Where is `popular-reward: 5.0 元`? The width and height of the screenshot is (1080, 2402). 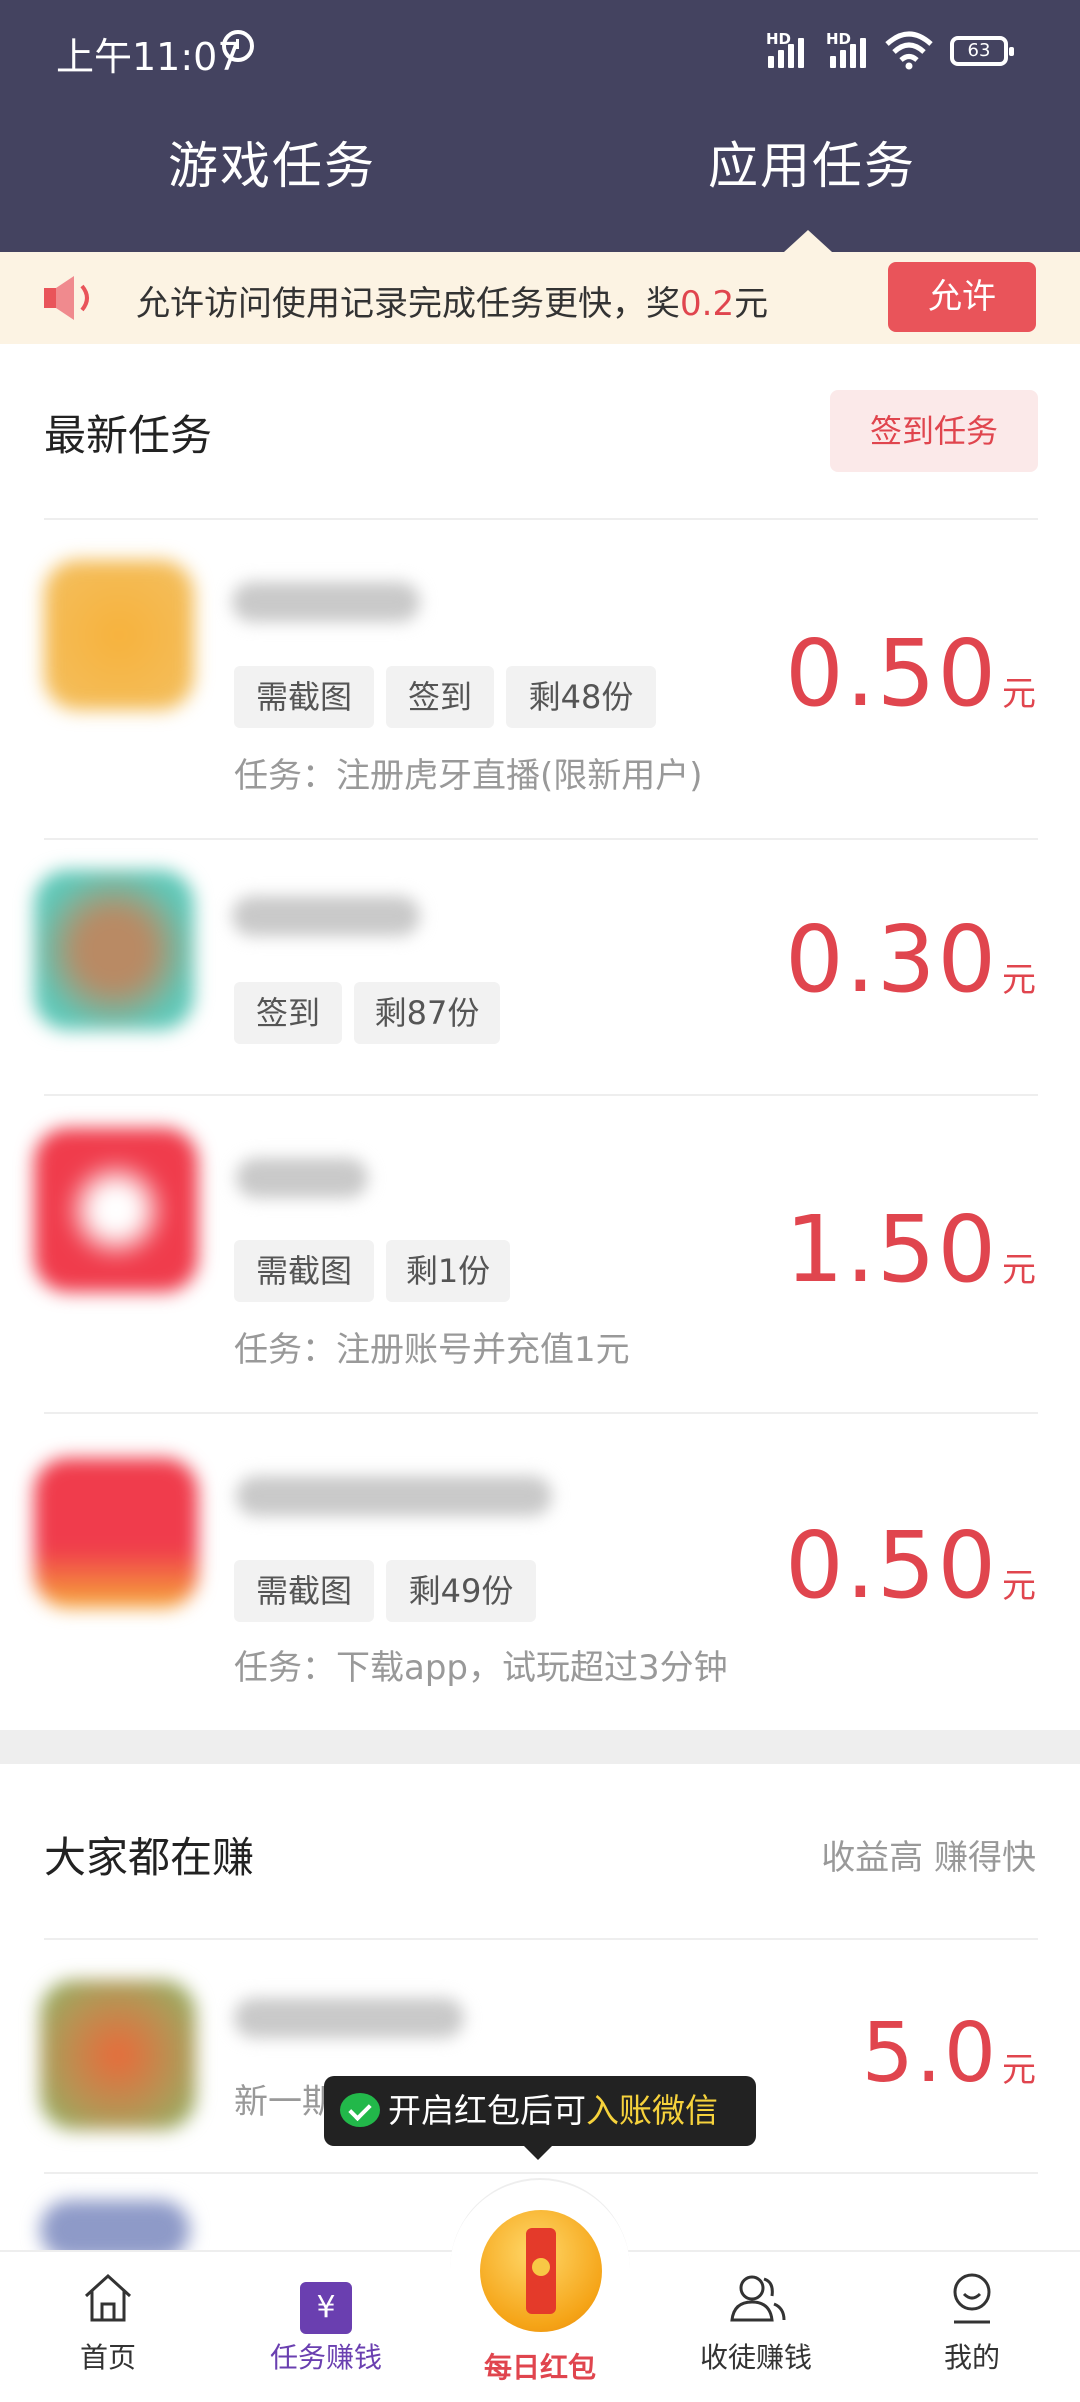
popular-reward: 5.0 元 is located at coordinates (949, 2053).